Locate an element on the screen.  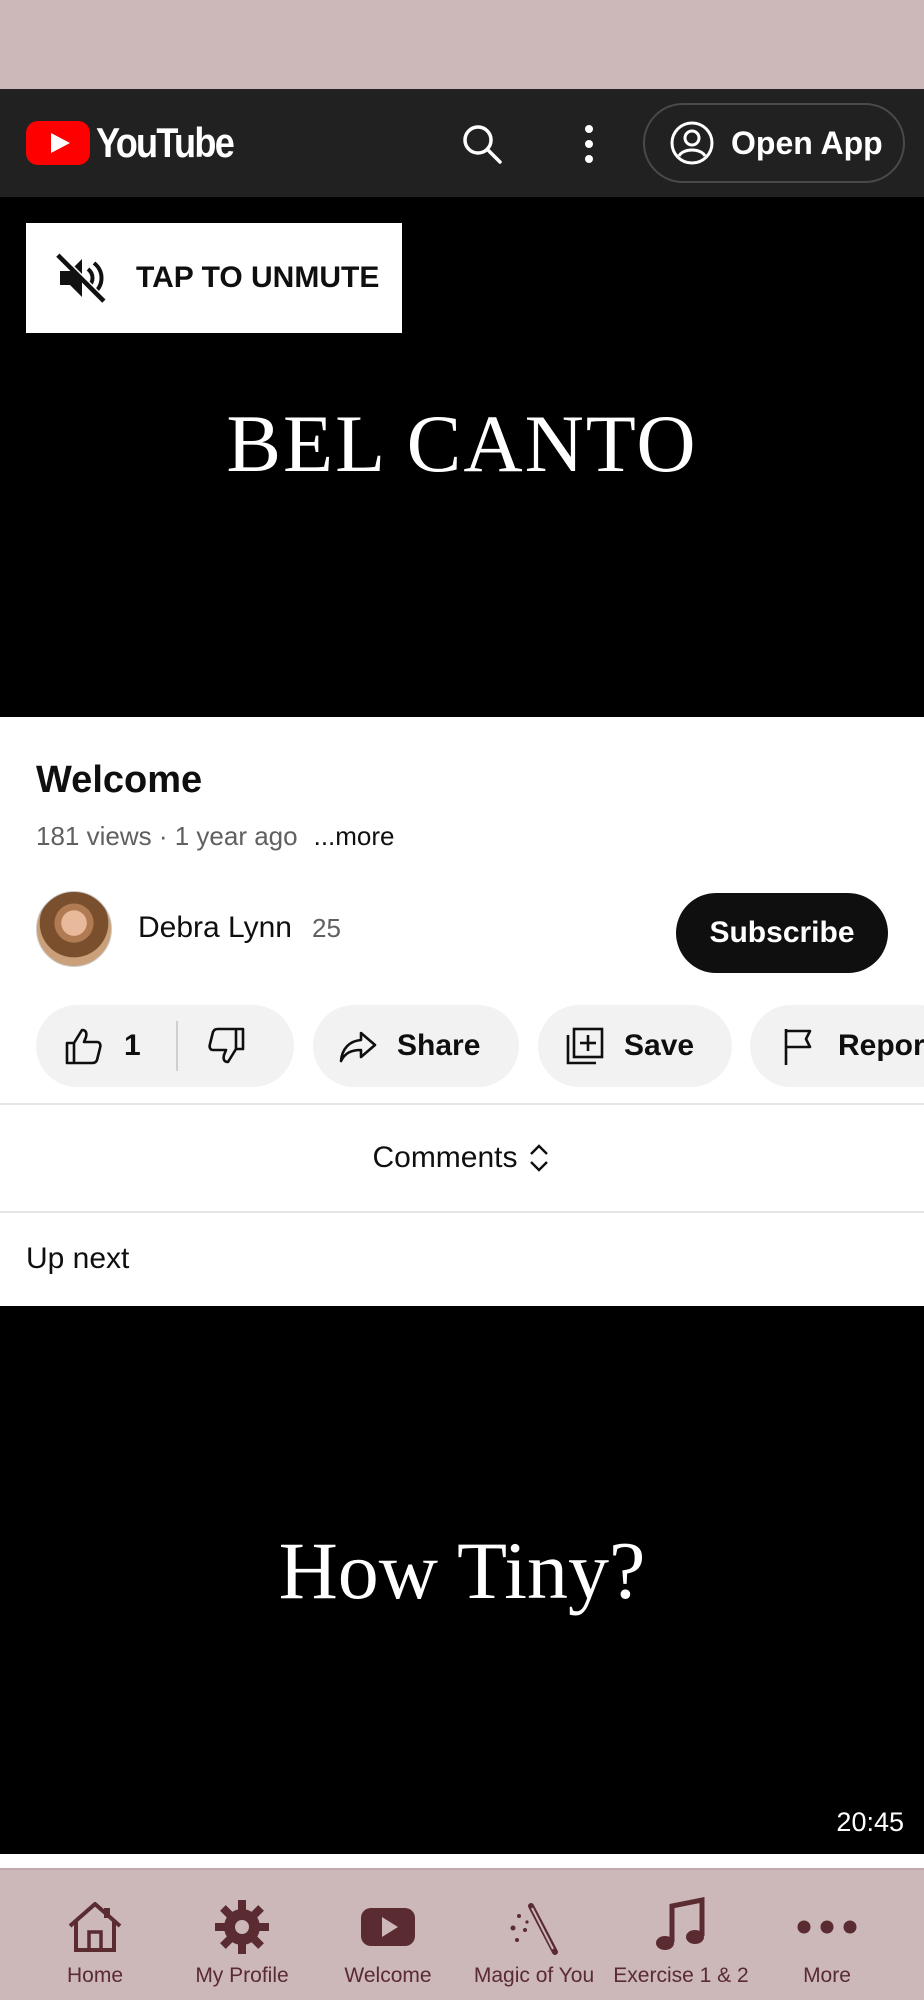
video-duration: 20:45 is located at coordinates (870, 1822).